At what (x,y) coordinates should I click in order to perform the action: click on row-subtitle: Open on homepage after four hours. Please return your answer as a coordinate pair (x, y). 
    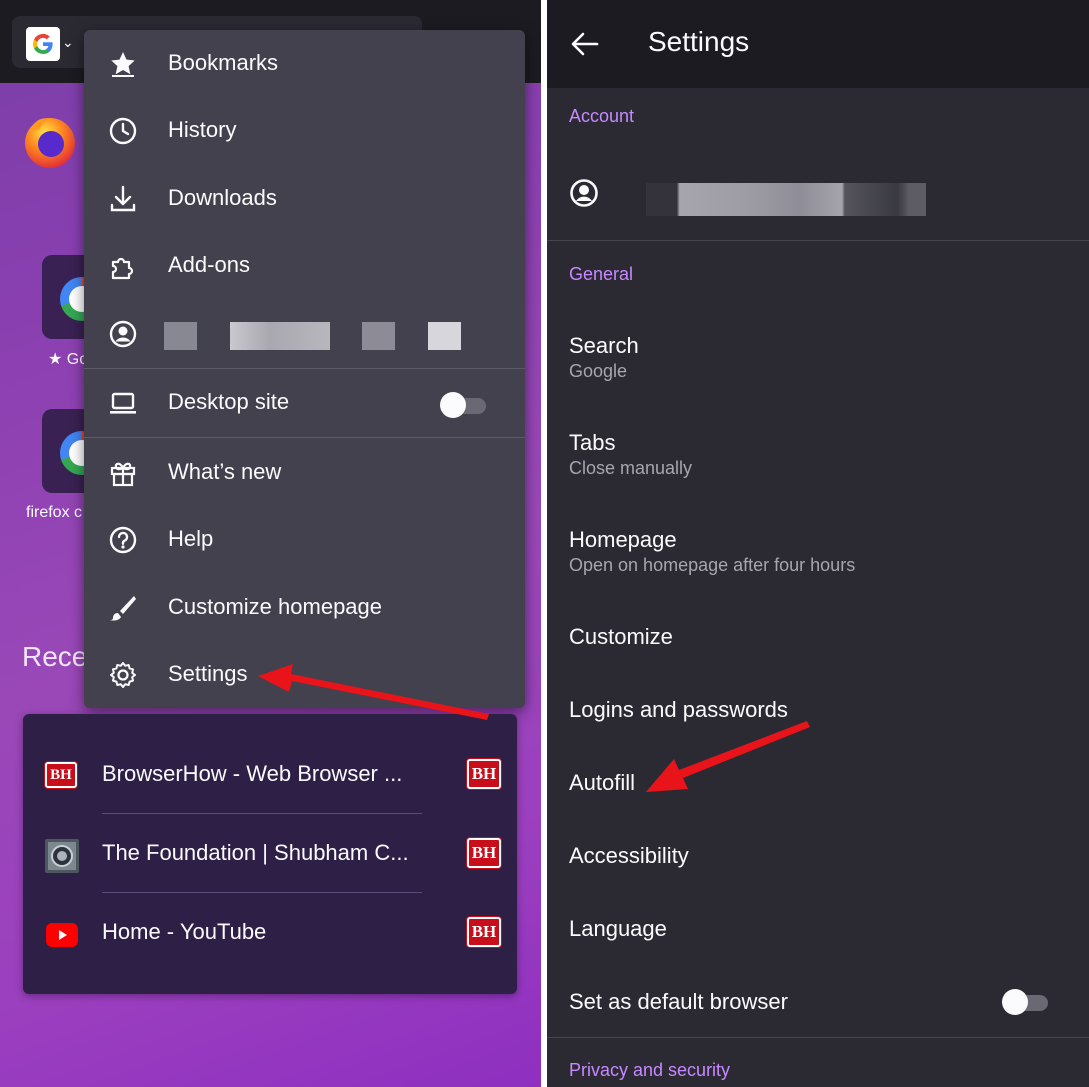
    Looking at the image, I should click on (712, 565).